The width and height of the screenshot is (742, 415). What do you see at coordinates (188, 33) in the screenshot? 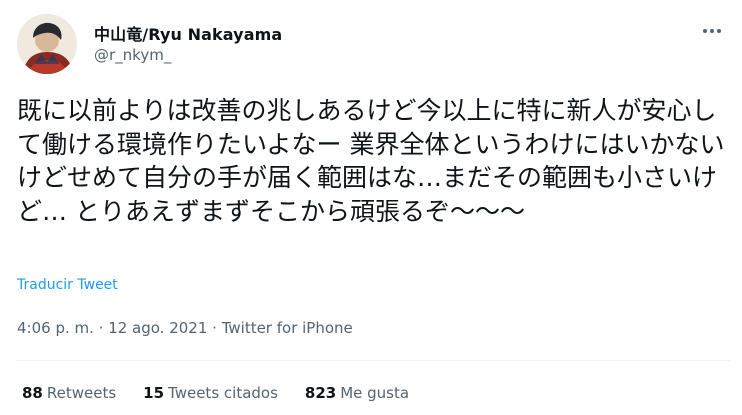
I see `display-name: 中山竜/Ryu Nakayama` at bounding box center [188, 33].